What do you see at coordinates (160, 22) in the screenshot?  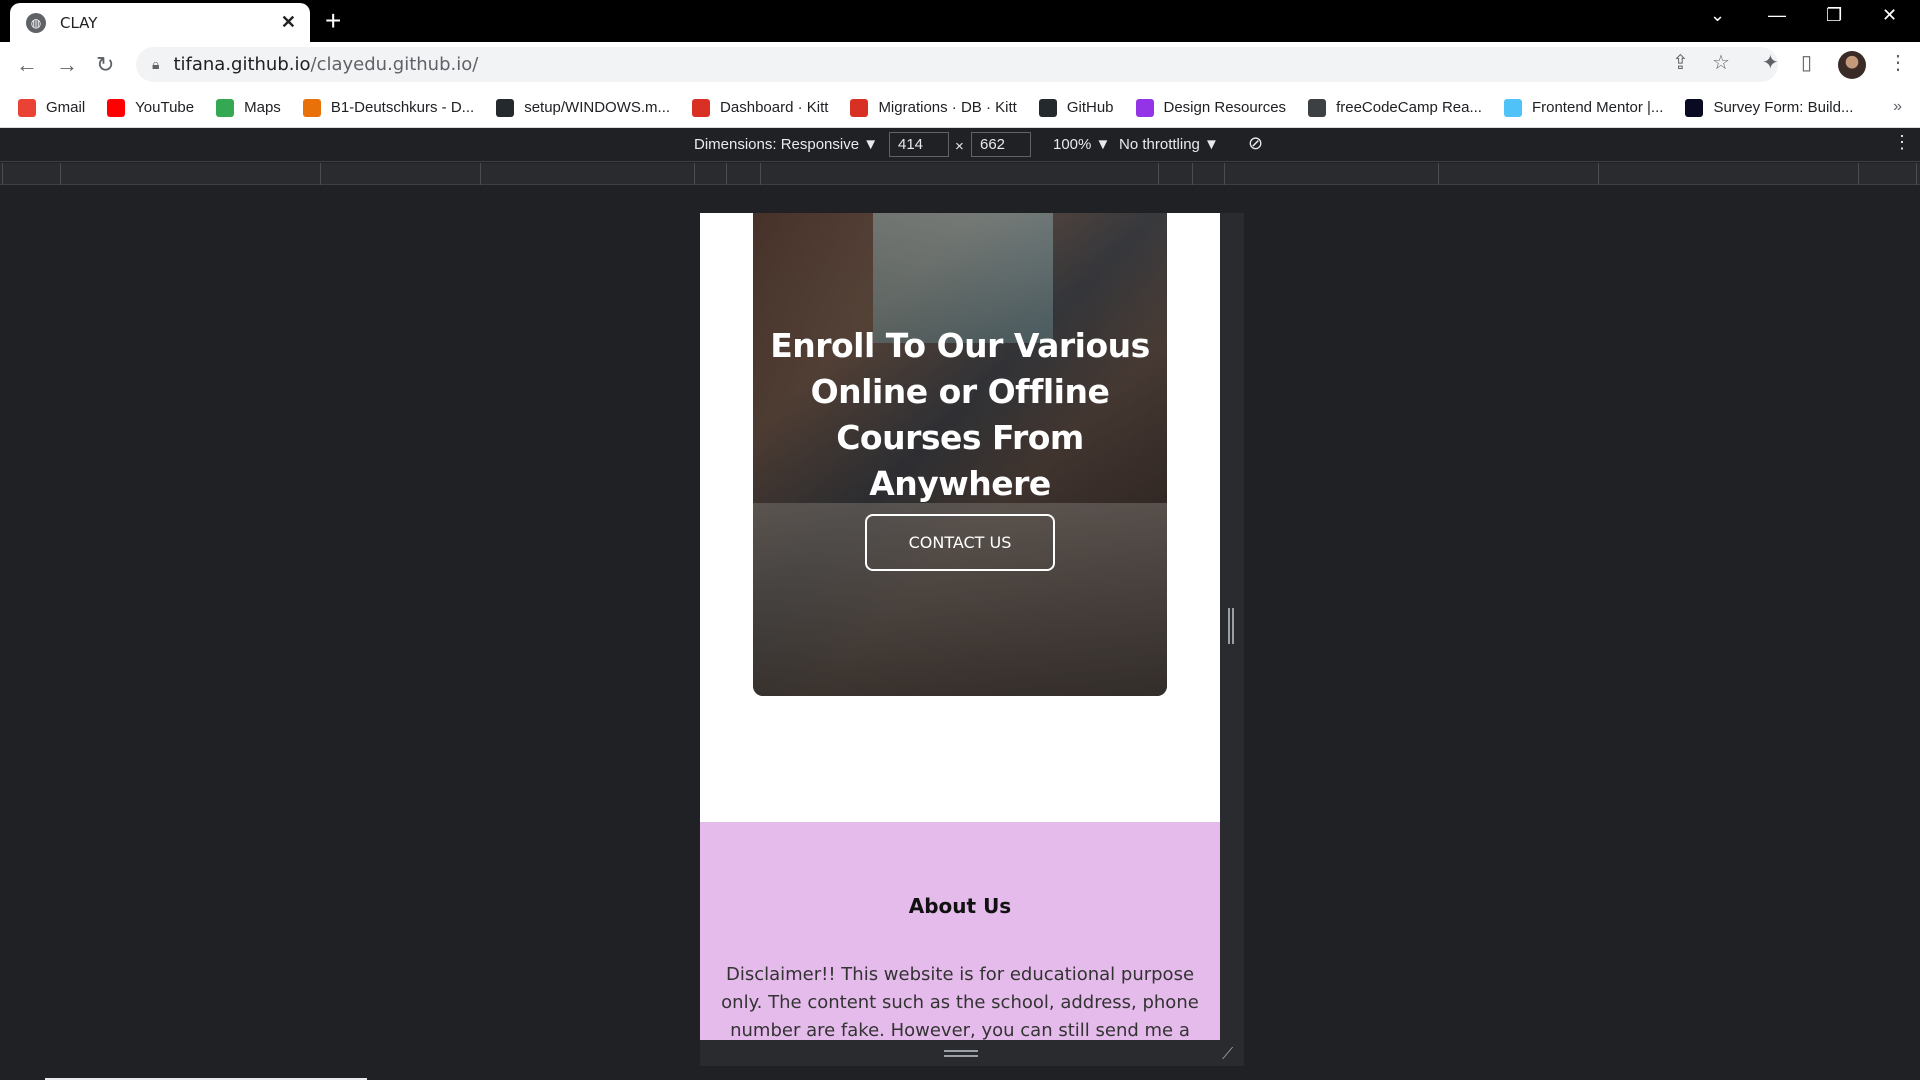 I see `browser-tab: ◍ CLAY ✕` at bounding box center [160, 22].